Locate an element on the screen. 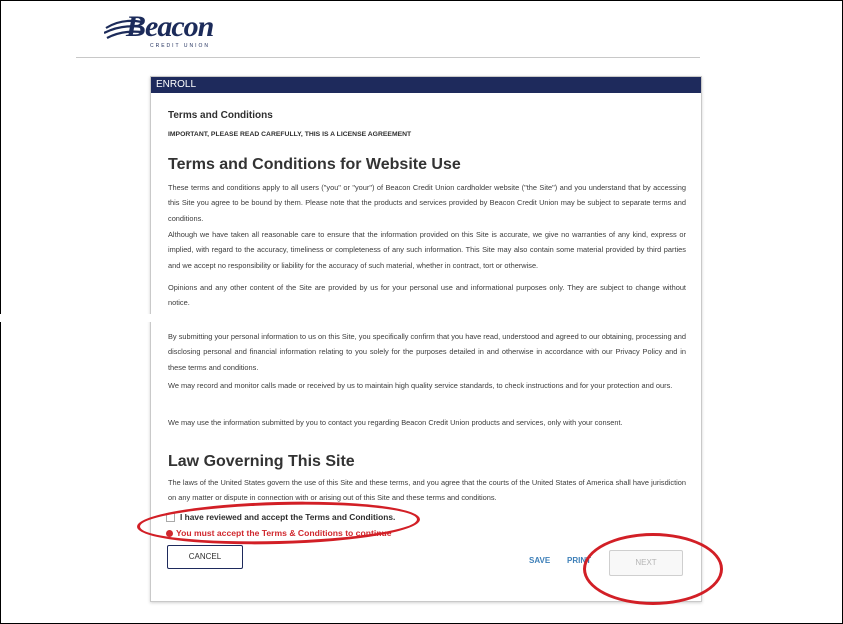 The image size is (843, 624). page-gap is located at coordinates (80, 318).